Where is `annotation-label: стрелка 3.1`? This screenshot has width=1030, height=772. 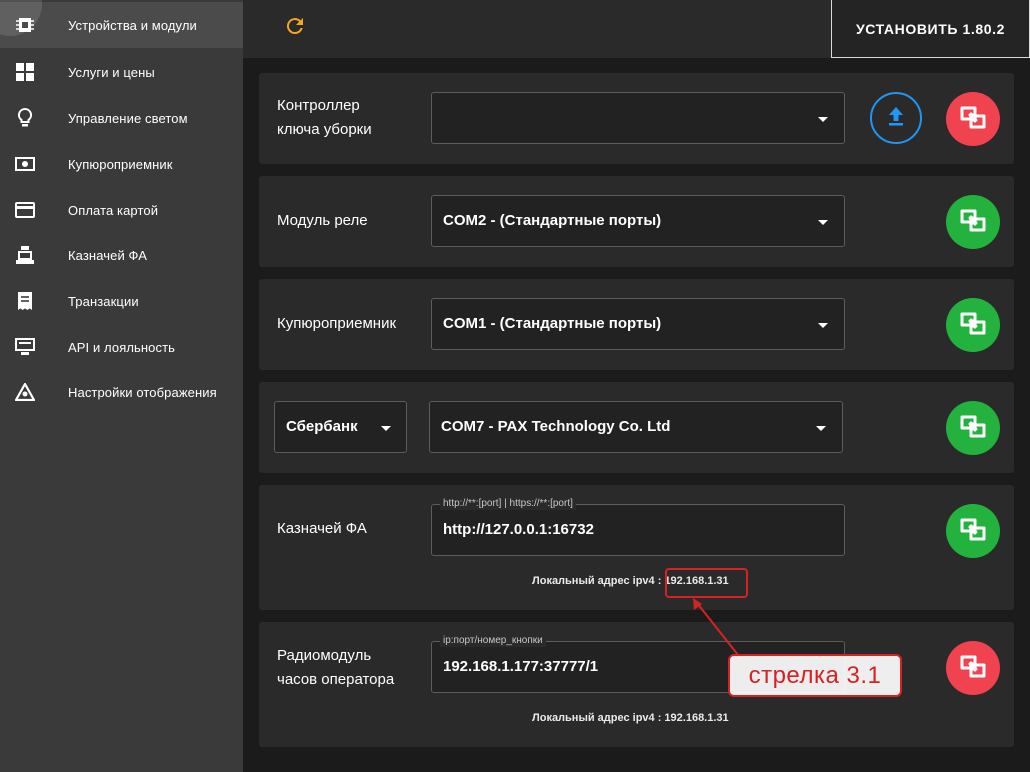
annotation-label: стрелка 3.1 is located at coordinates (815, 675).